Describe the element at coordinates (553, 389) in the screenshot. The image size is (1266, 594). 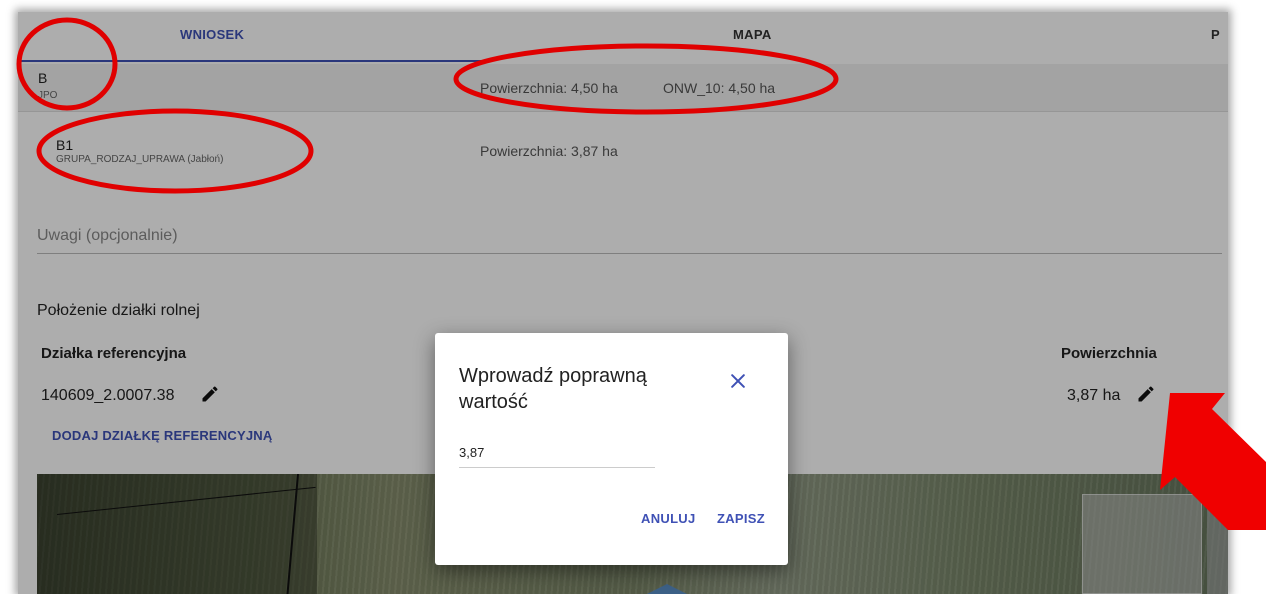
I see `dialog-title: Wprowadź poprawną wartość` at that location.